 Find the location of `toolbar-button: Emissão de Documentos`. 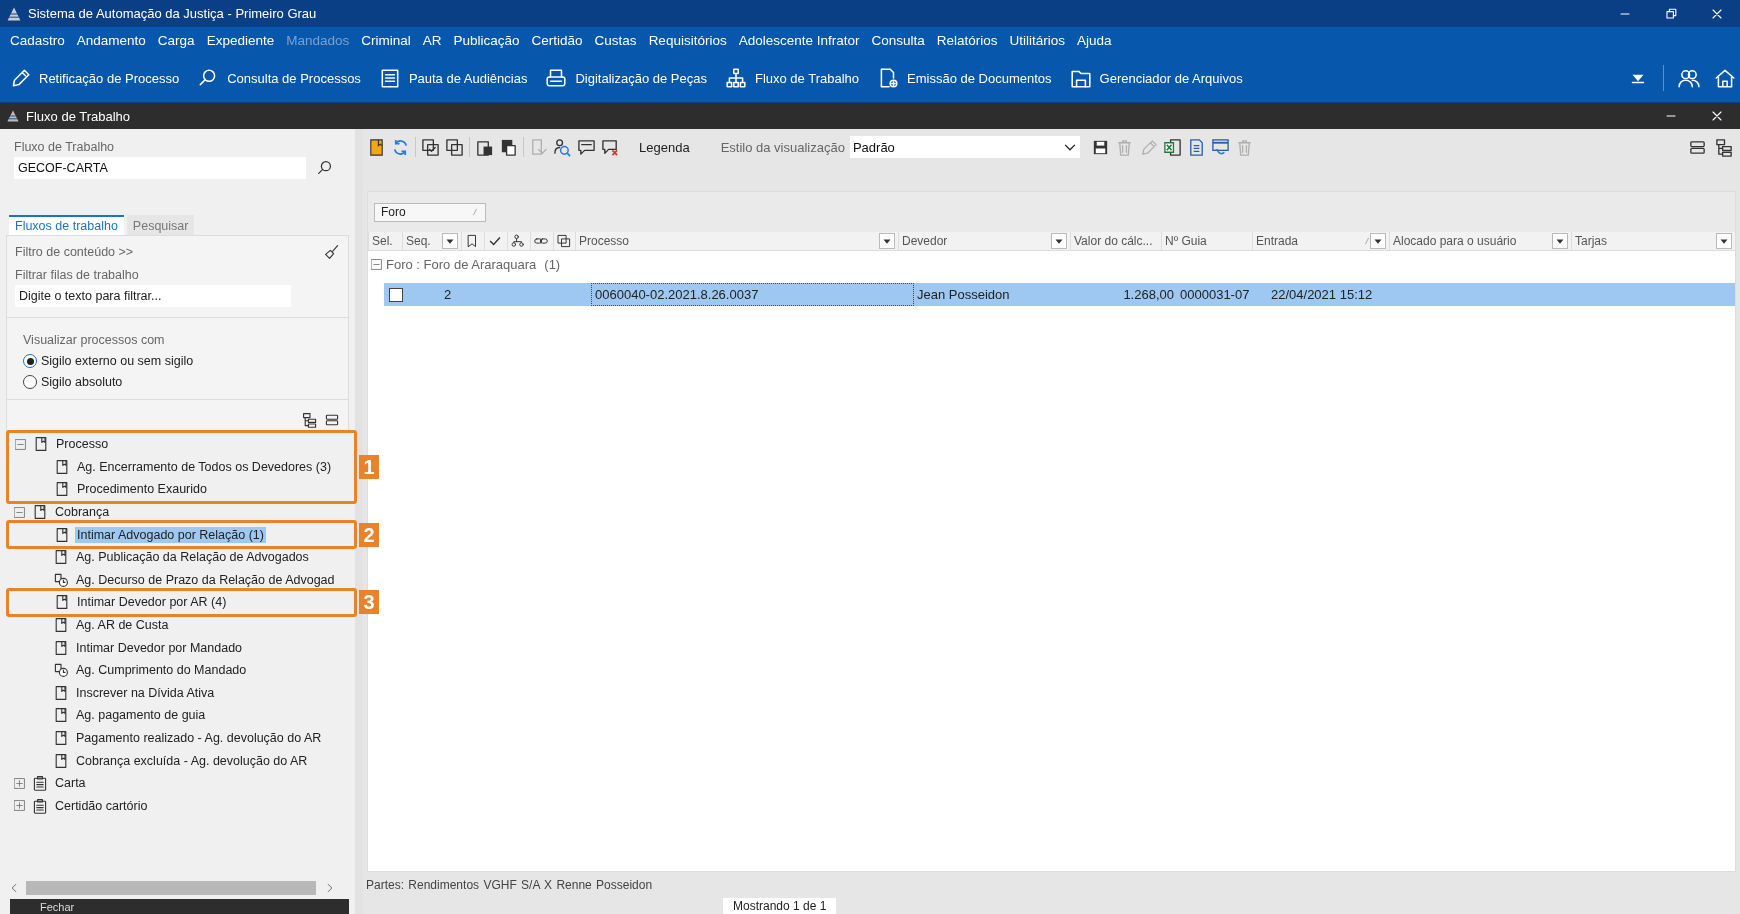

toolbar-button: Emissão de Documentos is located at coordinates (967, 78).